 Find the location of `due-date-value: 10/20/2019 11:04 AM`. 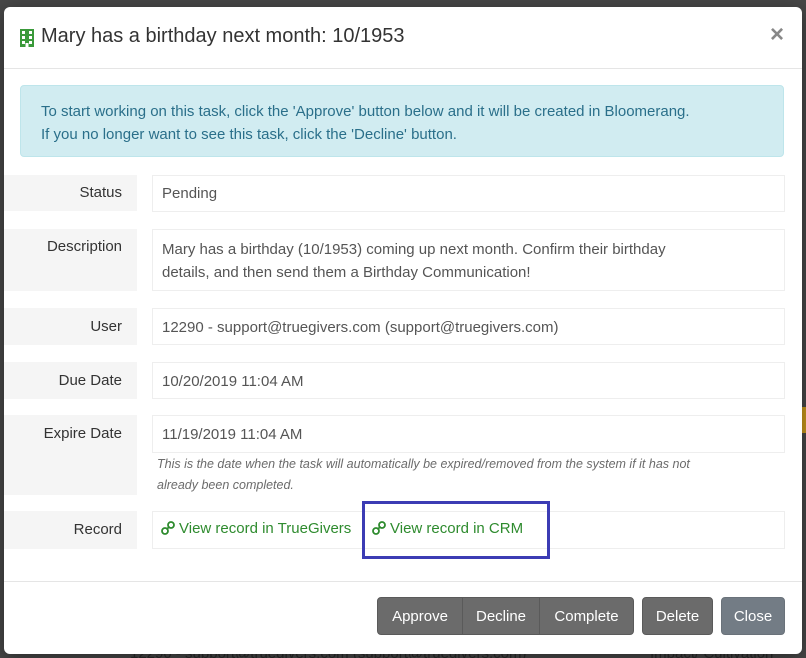

due-date-value: 10/20/2019 11:04 AM is located at coordinates (468, 380).